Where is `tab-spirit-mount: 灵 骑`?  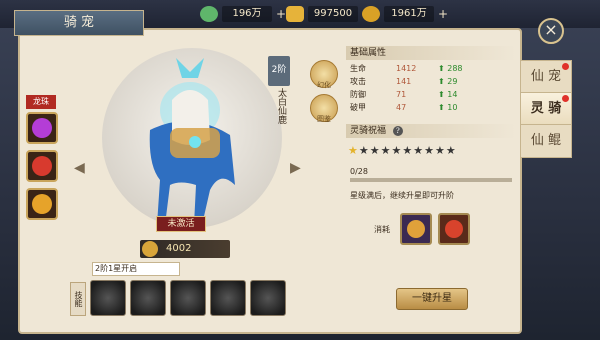 tab-spirit-mount: 灵 骑 is located at coordinates (546, 109).